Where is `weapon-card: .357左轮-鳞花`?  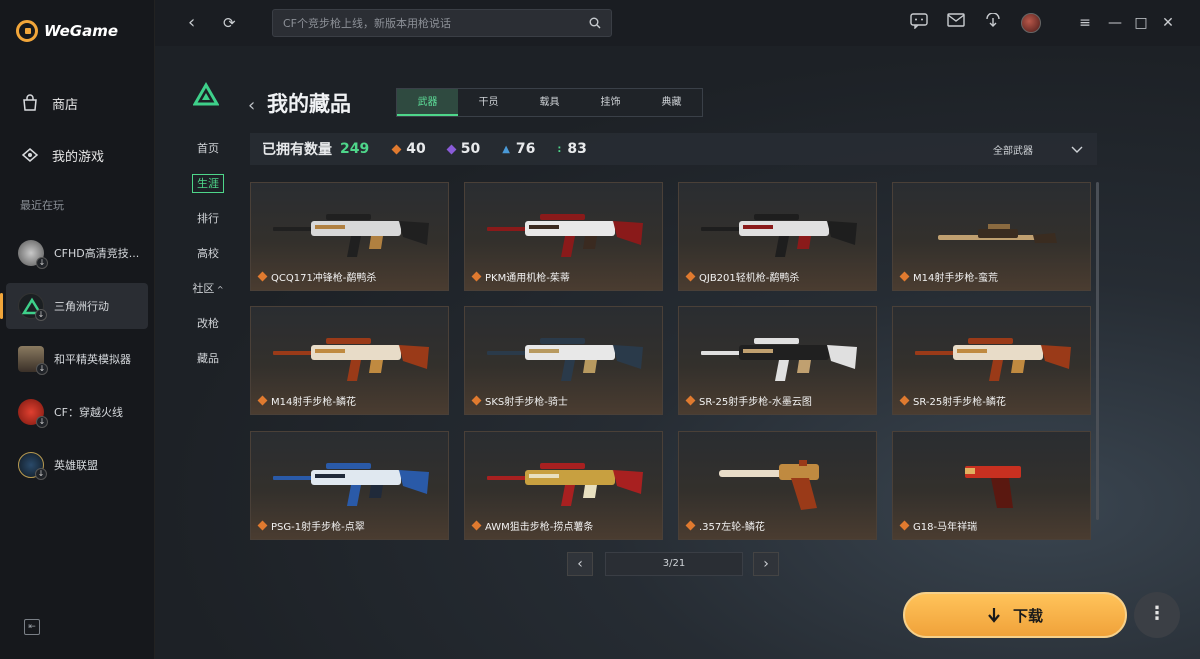
weapon-card: .357左轮-鳞花 is located at coordinates (777, 485).